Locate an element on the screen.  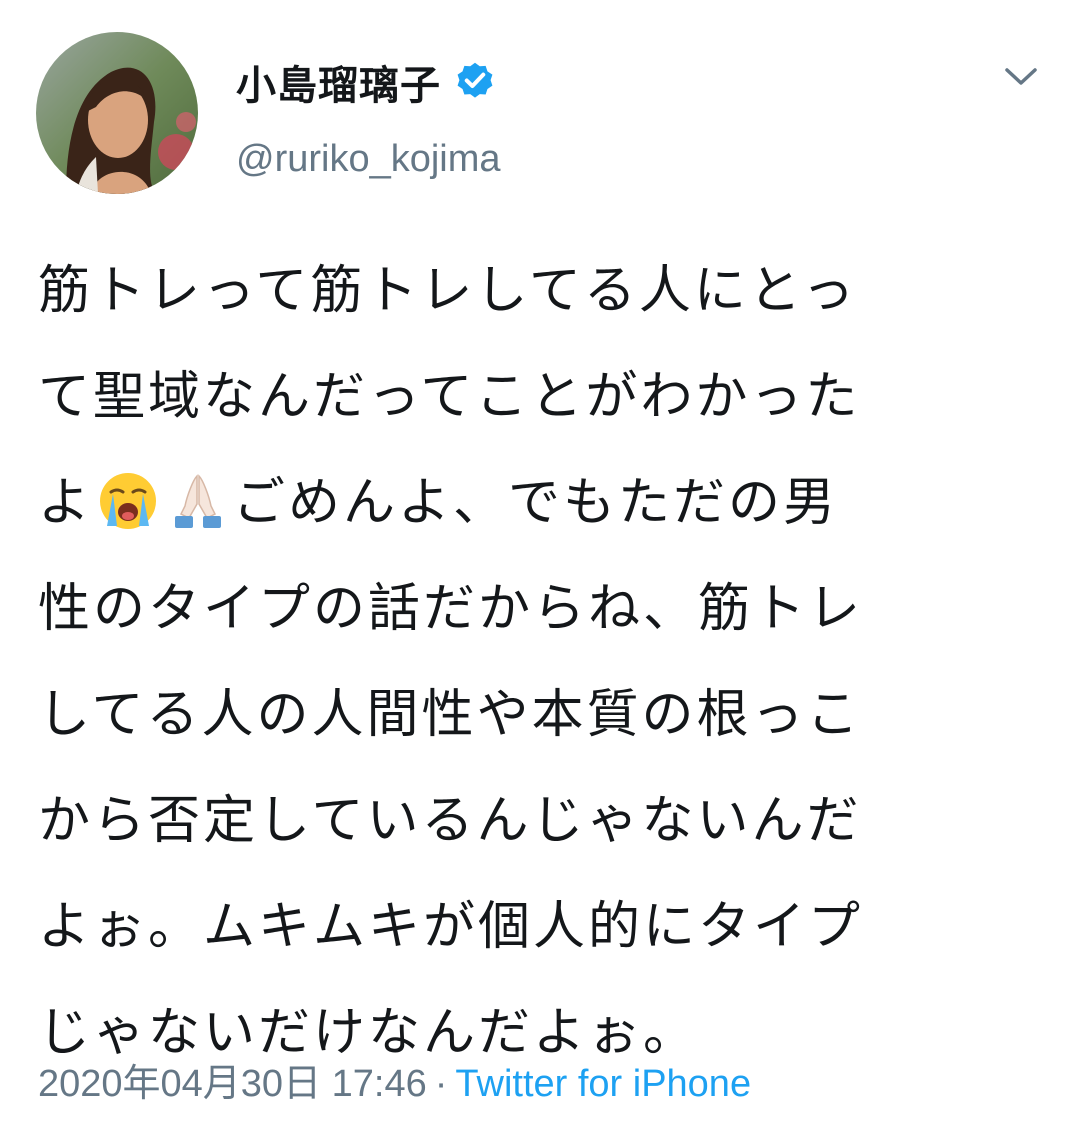
tweet-line: から否定しているんじゃないんだ is located at coordinates (450, 821).